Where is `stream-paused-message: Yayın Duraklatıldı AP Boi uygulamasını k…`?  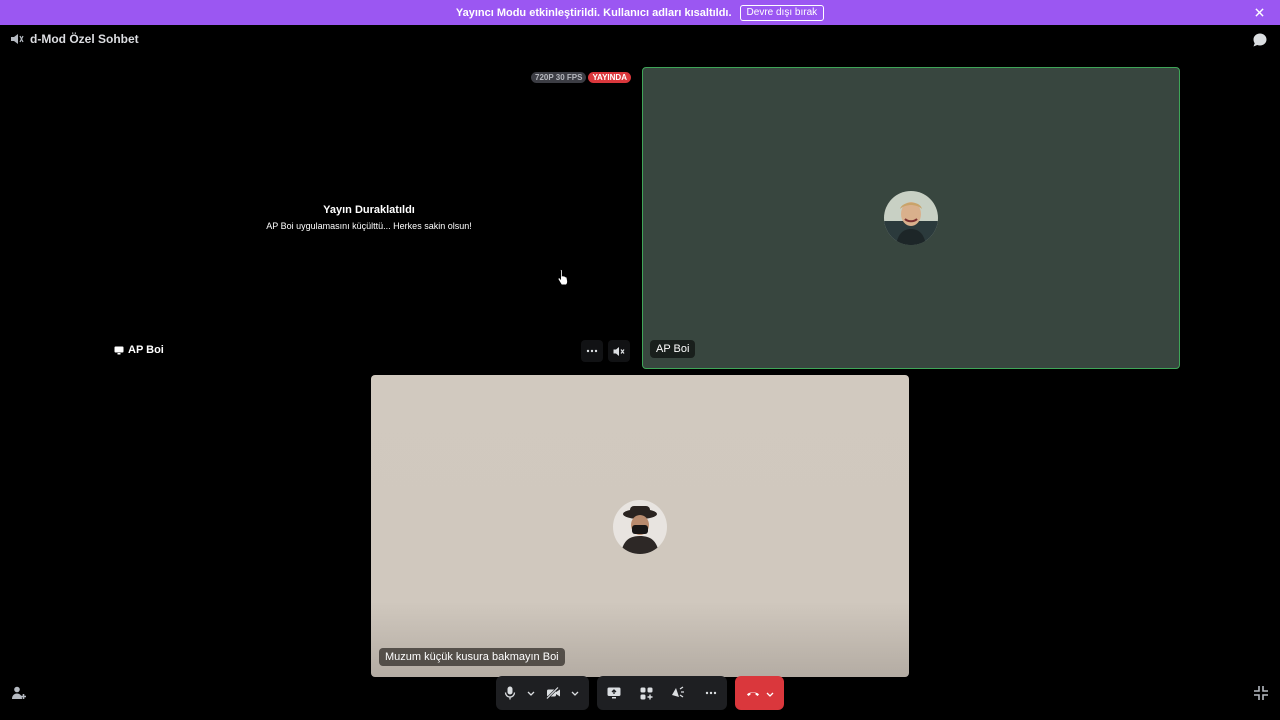
stream-paused-message: Yayın Duraklatıldı AP Boi uygulamasını k… is located at coordinates (369, 217).